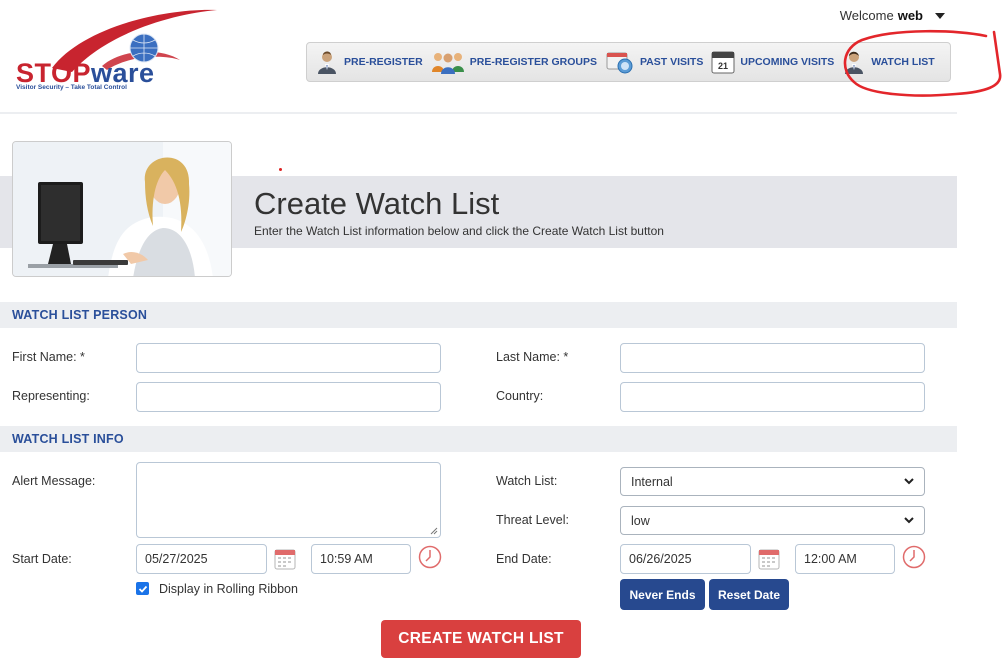 This screenshot has height=660, width=1003. Describe the element at coordinates (478, 113) in the screenshot. I see `header-divider` at that location.